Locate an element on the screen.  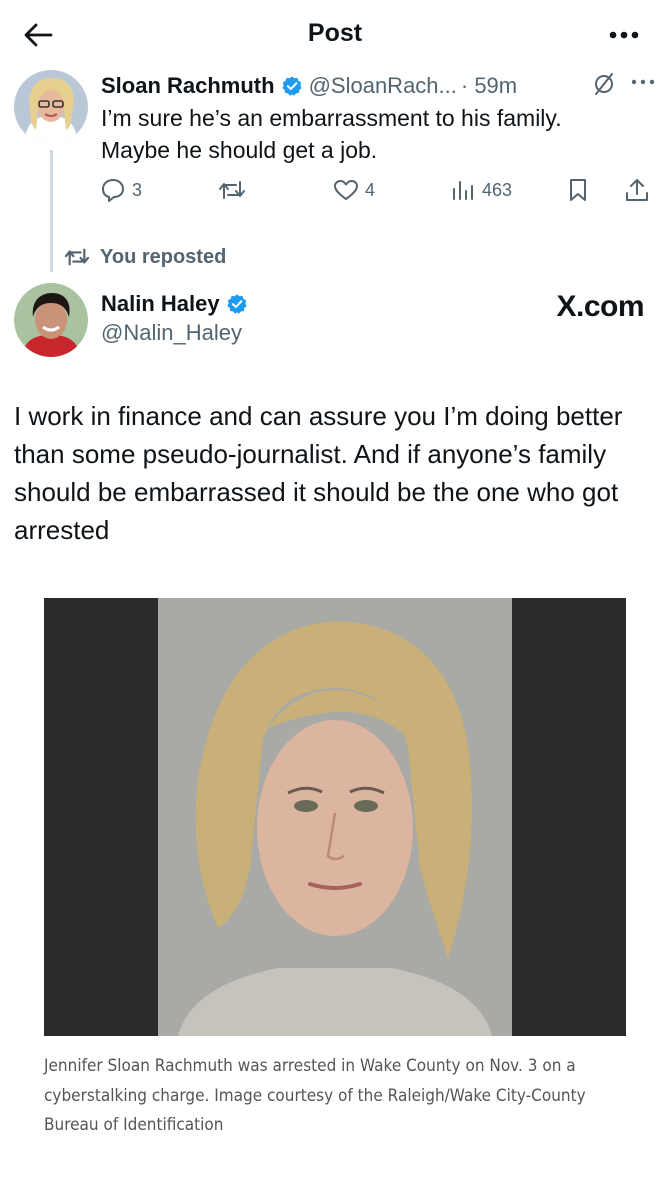
heart-icon is located at coordinates (346, 190).